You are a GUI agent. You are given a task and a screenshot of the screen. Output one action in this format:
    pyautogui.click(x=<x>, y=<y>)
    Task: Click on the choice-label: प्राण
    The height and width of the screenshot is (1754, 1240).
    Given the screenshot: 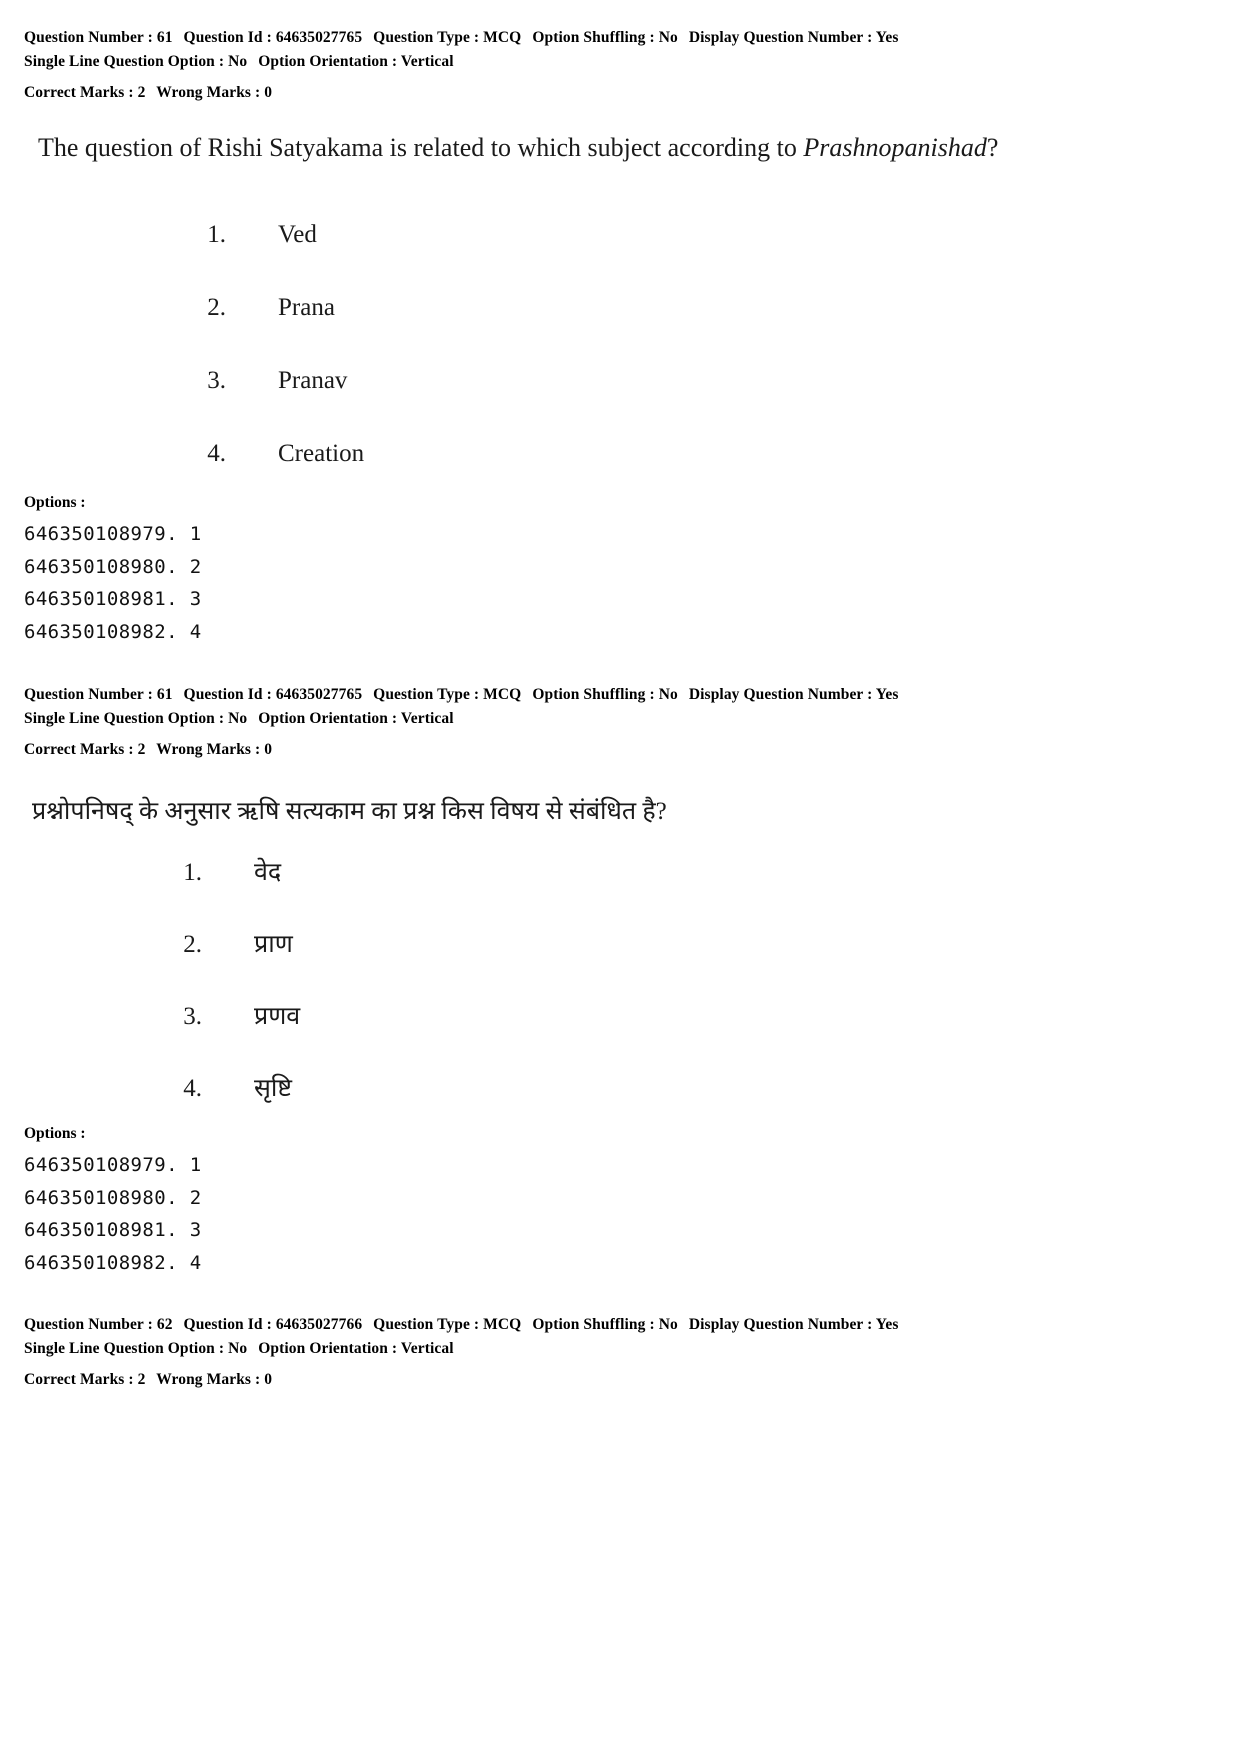 What is the action you would take?
    pyautogui.click(x=273, y=944)
    